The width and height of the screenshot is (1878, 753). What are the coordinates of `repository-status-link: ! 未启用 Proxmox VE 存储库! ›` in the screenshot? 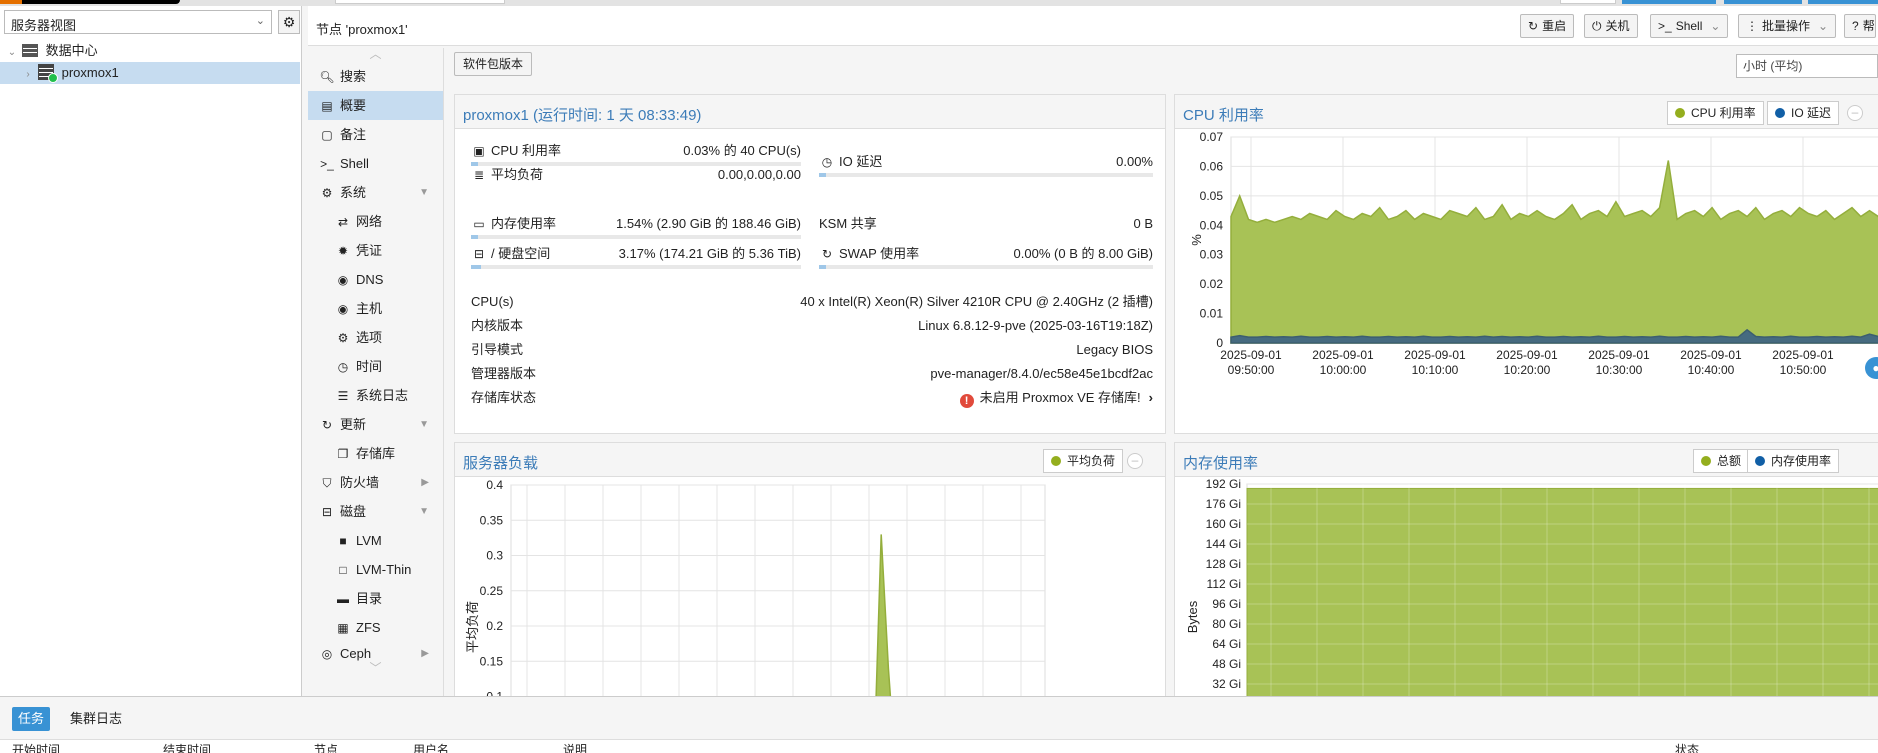 It's located at (1056, 398).